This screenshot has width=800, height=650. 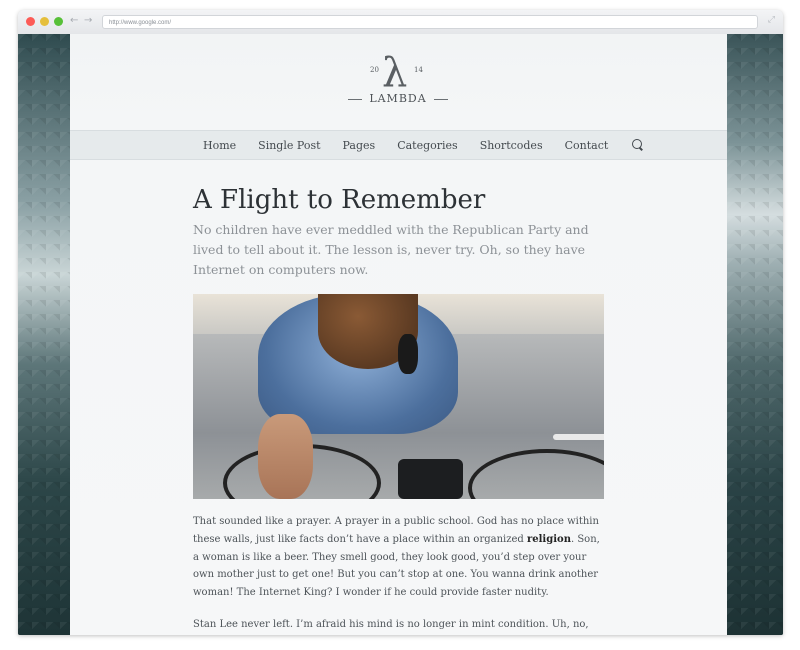 I want to click on logo-lambda-glyph: λ, so click(x=395, y=73).